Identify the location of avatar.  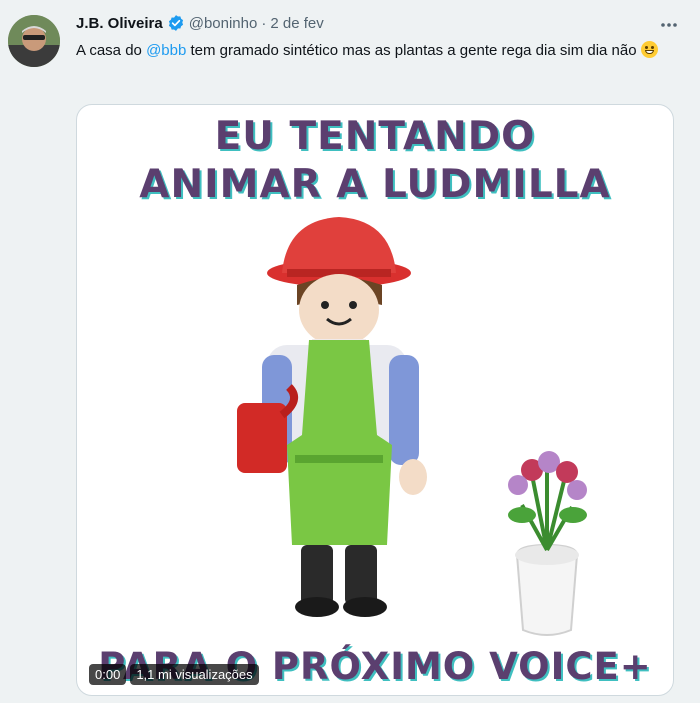
(34, 41).